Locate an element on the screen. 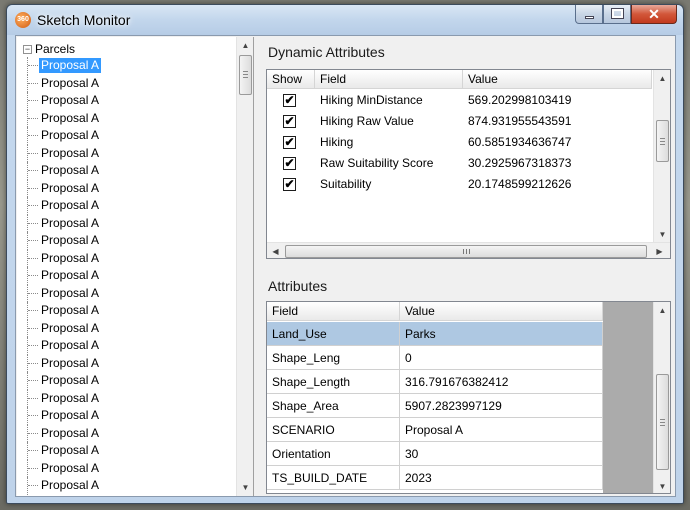 This screenshot has height=510, width=690. scroll-left-arrow-icon: ◀ is located at coordinates (275, 250).